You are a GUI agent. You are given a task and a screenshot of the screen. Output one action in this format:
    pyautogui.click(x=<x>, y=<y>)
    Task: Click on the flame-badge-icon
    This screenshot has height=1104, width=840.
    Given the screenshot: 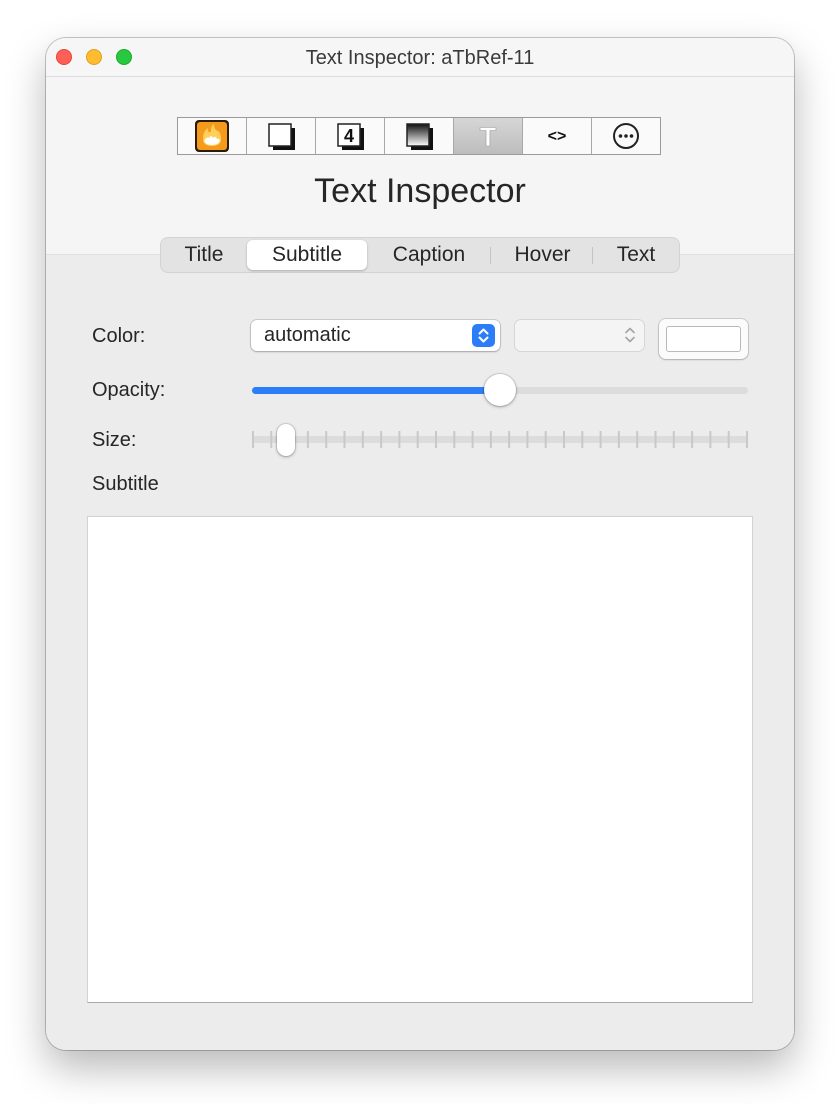 What is the action you would take?
    pyautogui.click(x=212, y=136)
    